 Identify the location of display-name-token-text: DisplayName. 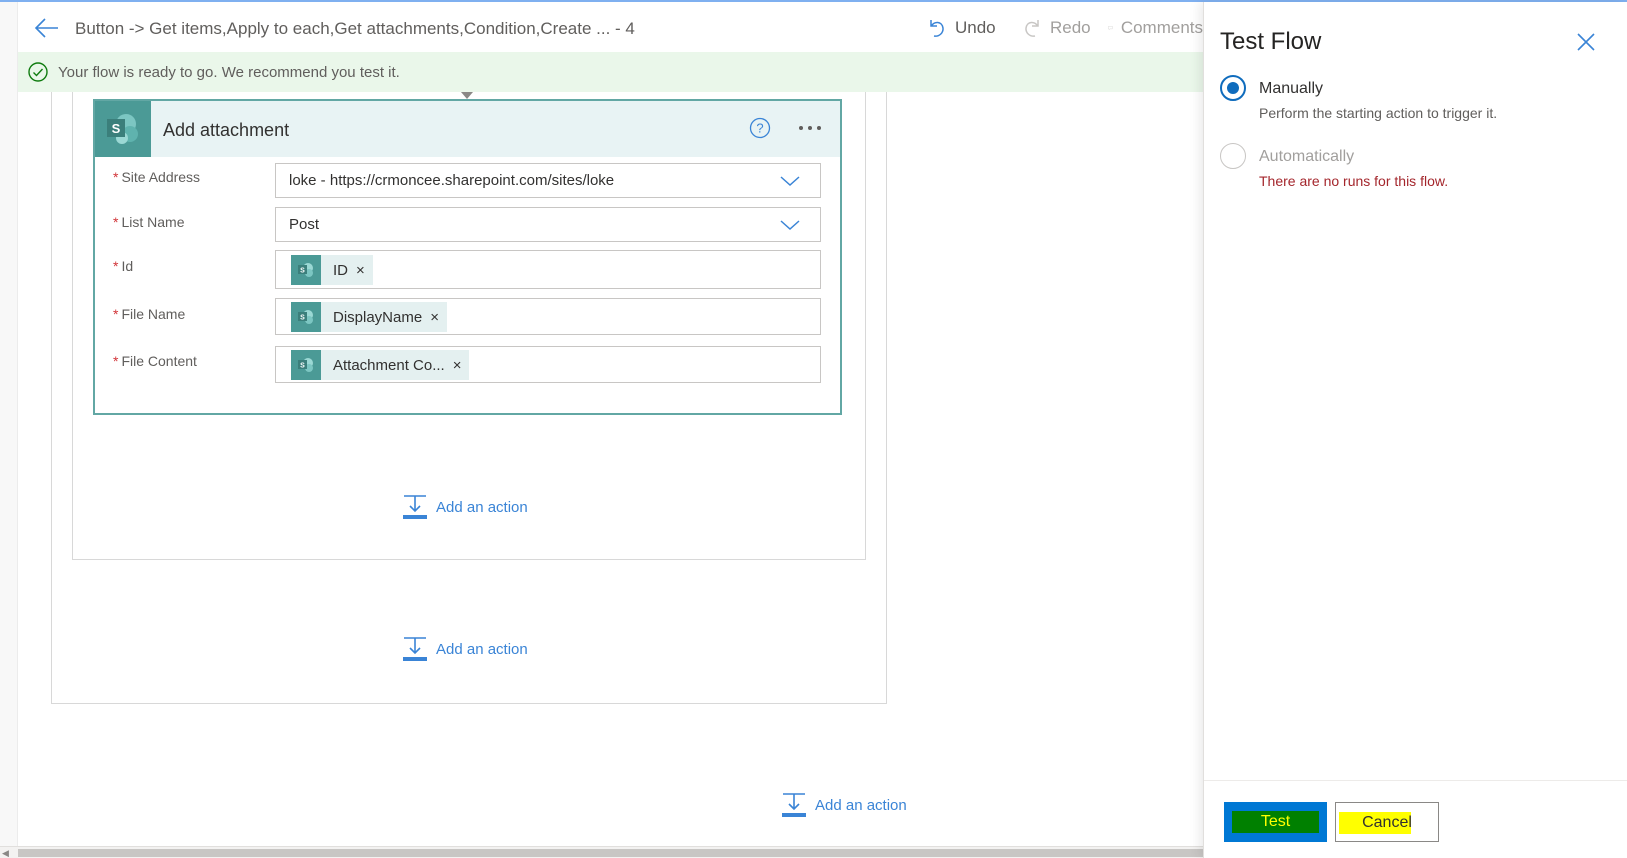
(378, 317).